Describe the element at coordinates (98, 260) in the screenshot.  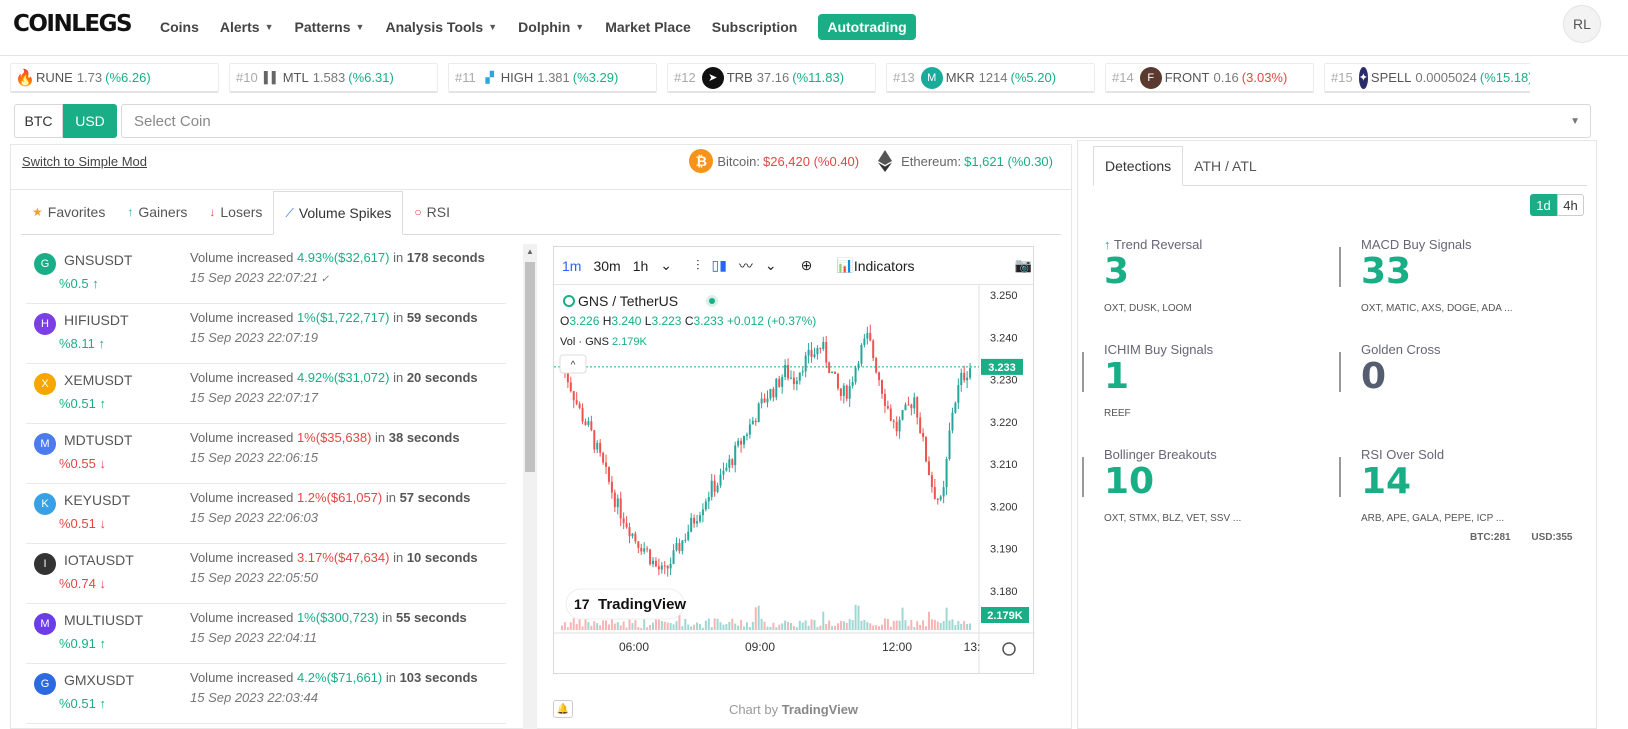
I see `coin-symbol: GNSUSDT` at that location.